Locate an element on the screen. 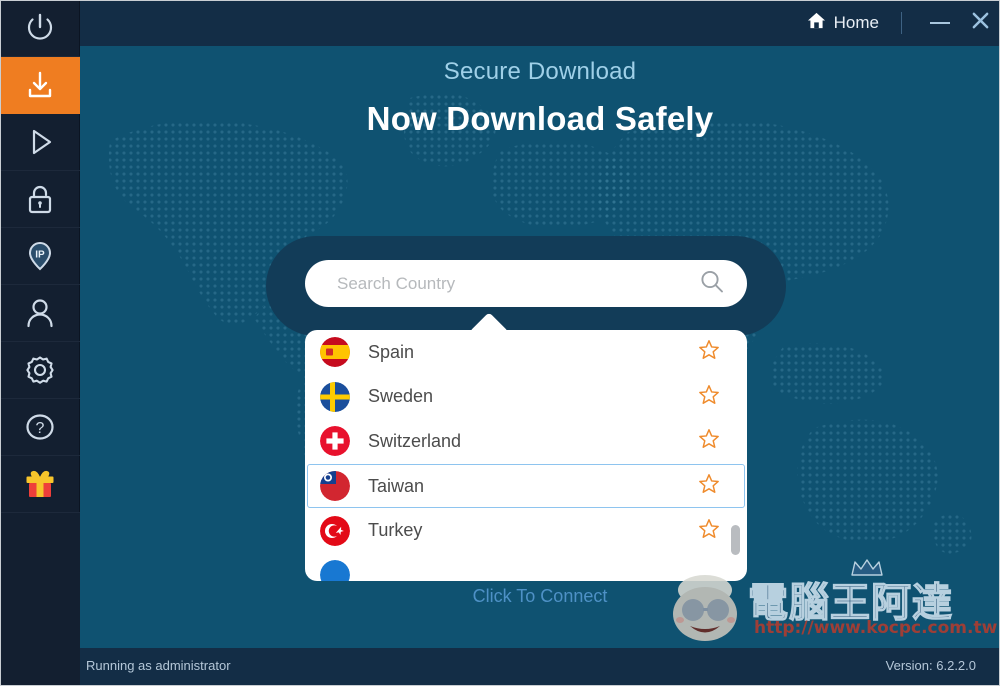 The height and width of the screenshot is (686, 1000). dropdown-scrollbar-thumb is located at coordinates (735, 540).